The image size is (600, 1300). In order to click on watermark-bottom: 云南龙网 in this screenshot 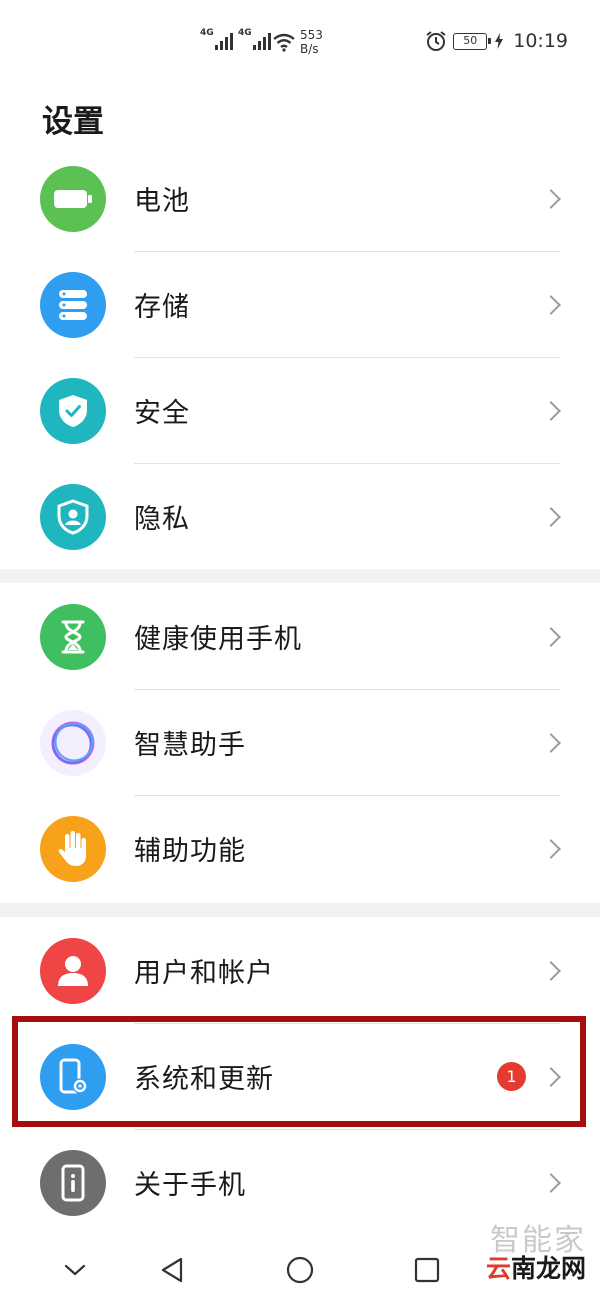, I will do `click(536, 1269)`.